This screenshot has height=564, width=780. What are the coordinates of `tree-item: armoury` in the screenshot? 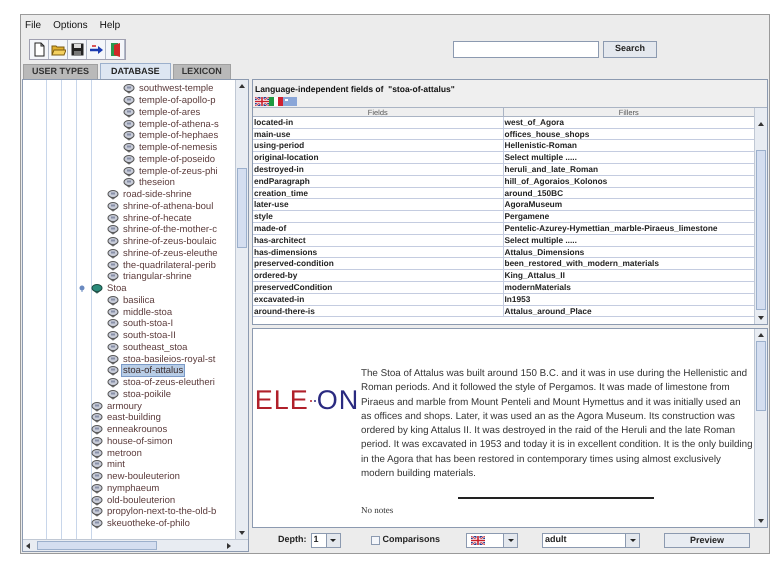 It's located at (124, 406).